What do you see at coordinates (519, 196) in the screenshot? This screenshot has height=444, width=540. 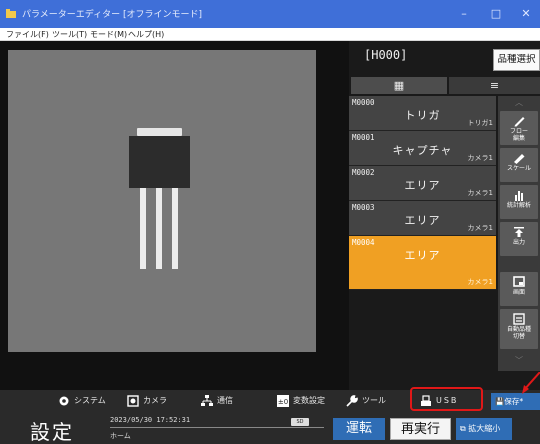 I see `bar-chart-icon` at bounding box center [519, 196].